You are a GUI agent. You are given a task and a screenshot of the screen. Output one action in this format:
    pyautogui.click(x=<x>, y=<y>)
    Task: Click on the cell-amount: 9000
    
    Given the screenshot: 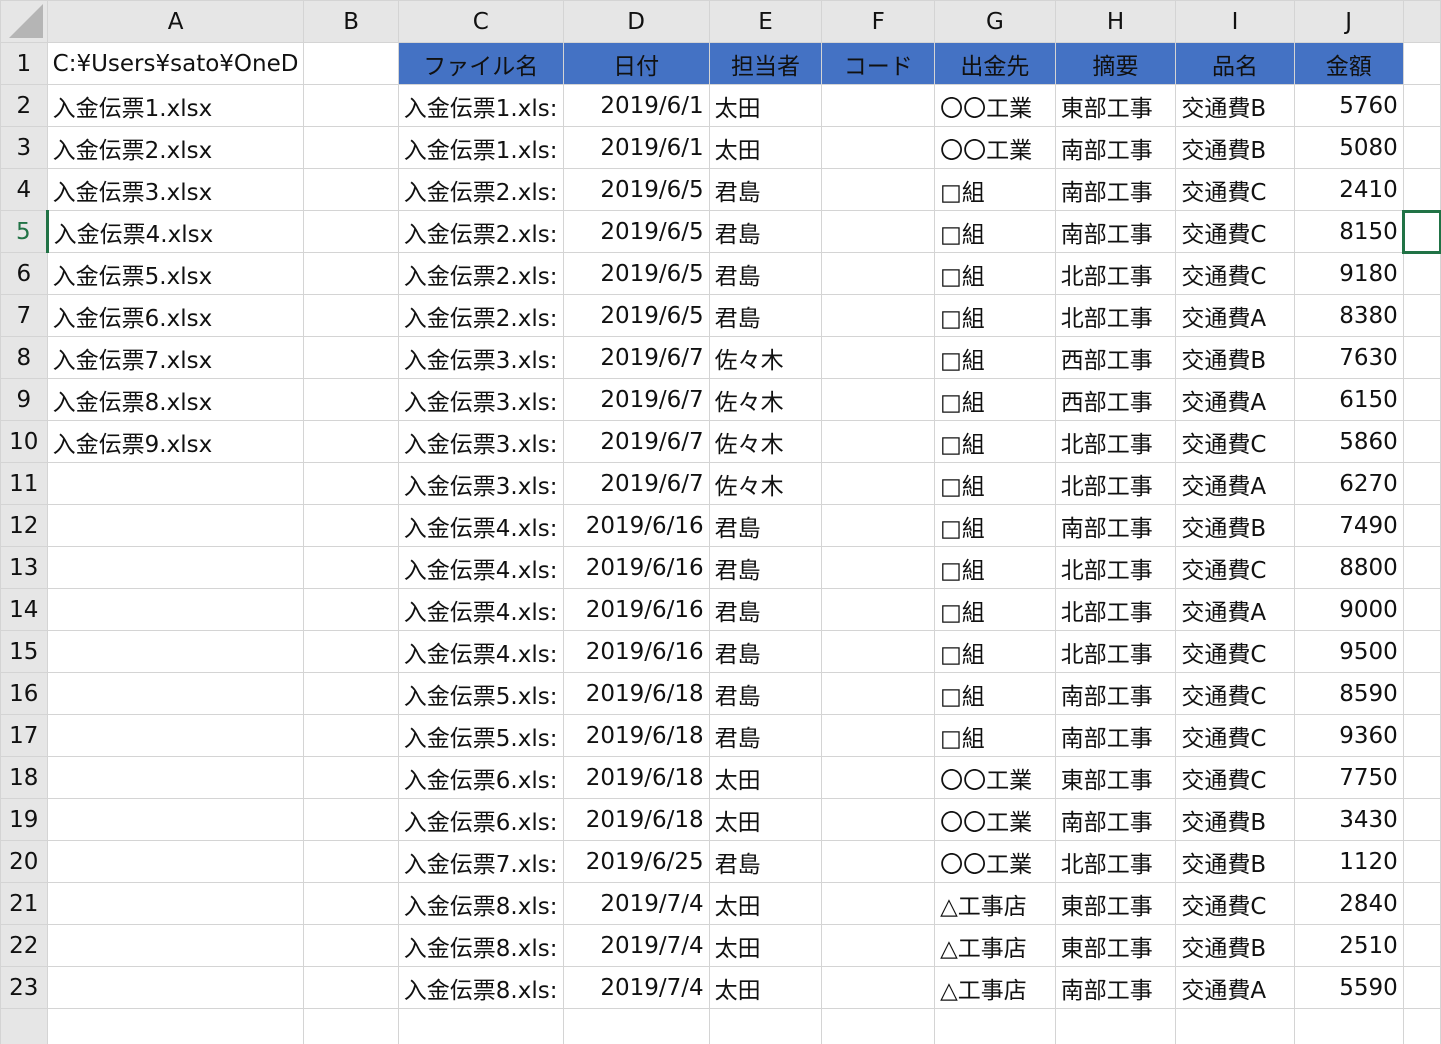 What is the action you would take?
    pyautogui.click(x=1348, y=609)
    